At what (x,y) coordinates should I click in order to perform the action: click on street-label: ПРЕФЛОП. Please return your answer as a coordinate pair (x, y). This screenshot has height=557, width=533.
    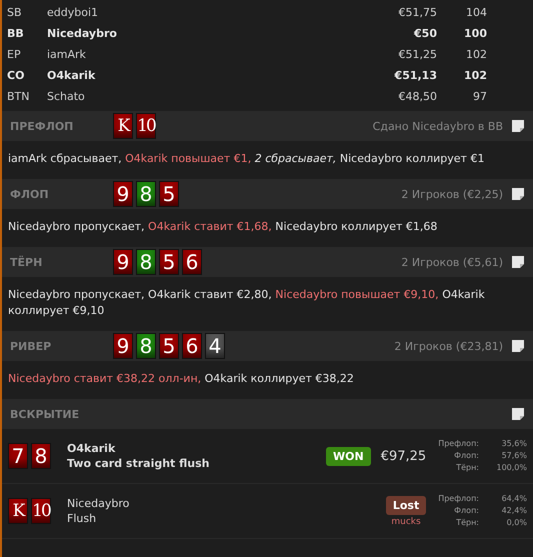
    Looking at the image, I should click on (42, 126).